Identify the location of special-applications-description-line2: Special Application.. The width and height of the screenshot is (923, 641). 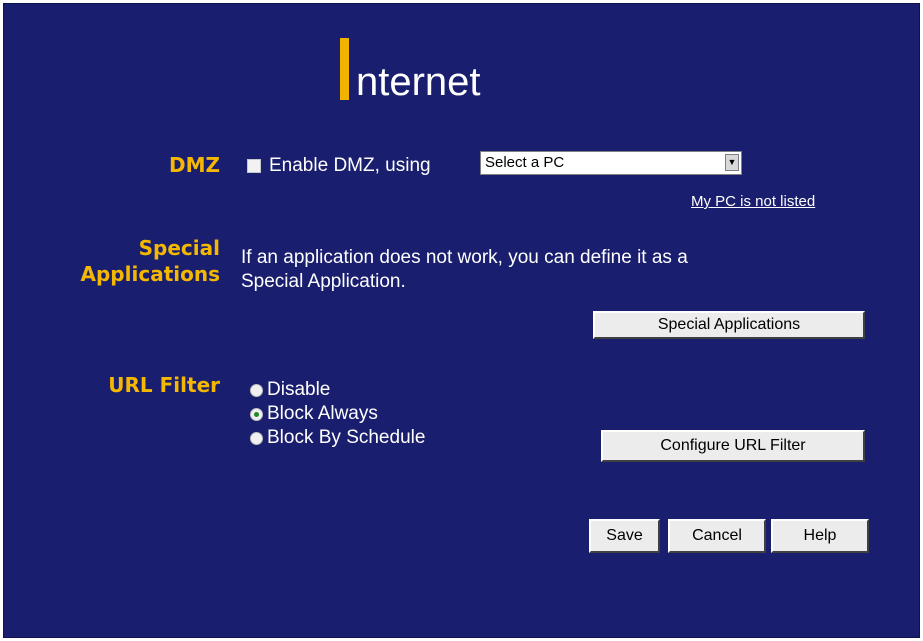
(323, 281).